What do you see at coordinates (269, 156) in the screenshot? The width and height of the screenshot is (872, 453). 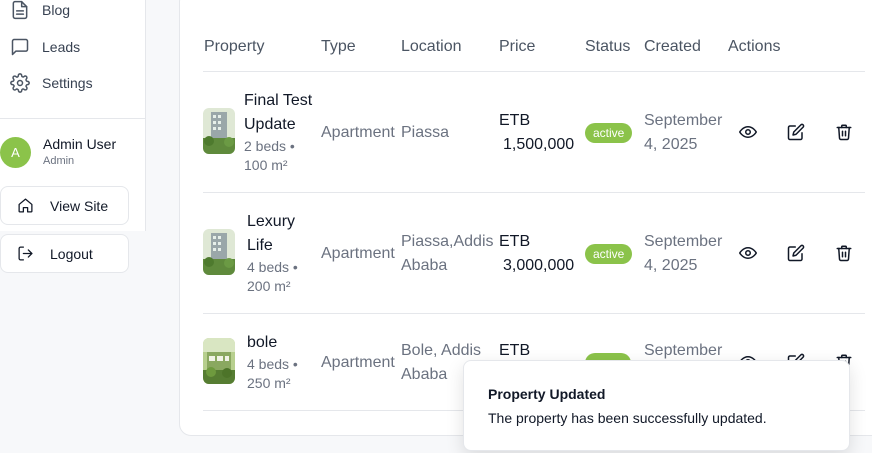 I see `property-meta: 2 beds • 100 m²` at bounding box center [269, 156].